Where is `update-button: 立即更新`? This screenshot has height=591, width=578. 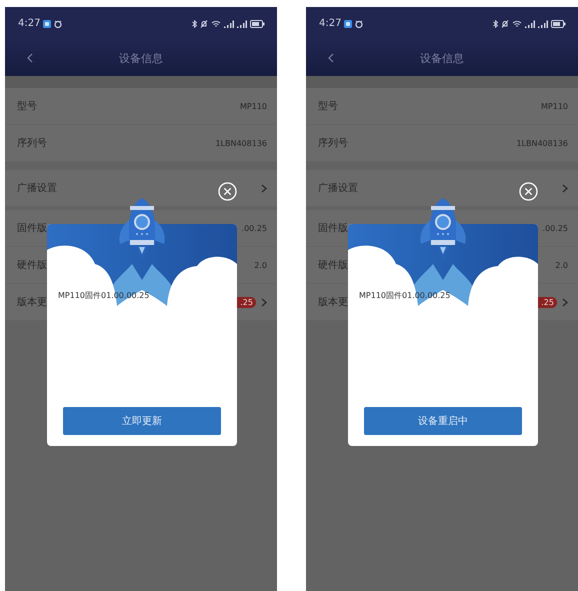
update-button: 立即更新 is located at coordinates (142, 421).